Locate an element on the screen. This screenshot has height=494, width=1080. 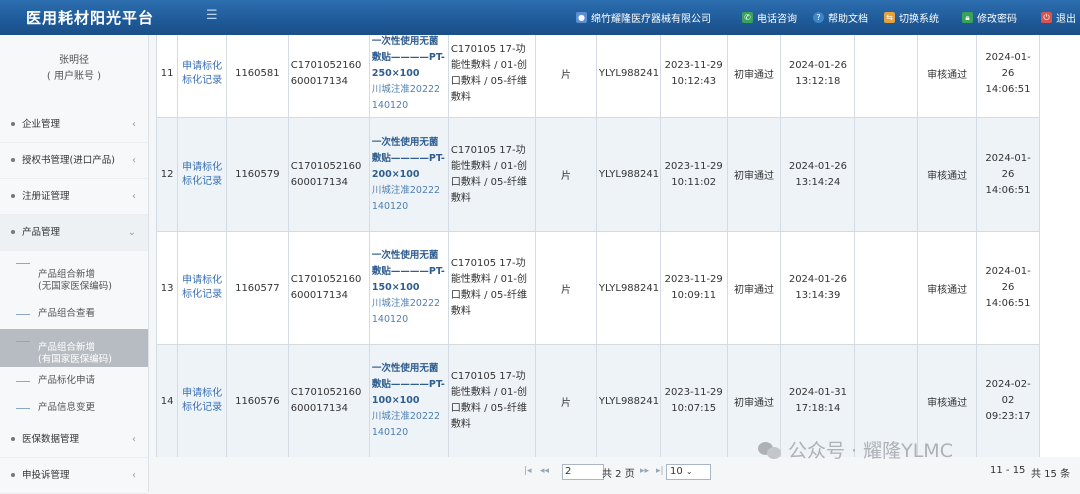
logout-icon: ⏻ is located at coordinates (1046, 17).